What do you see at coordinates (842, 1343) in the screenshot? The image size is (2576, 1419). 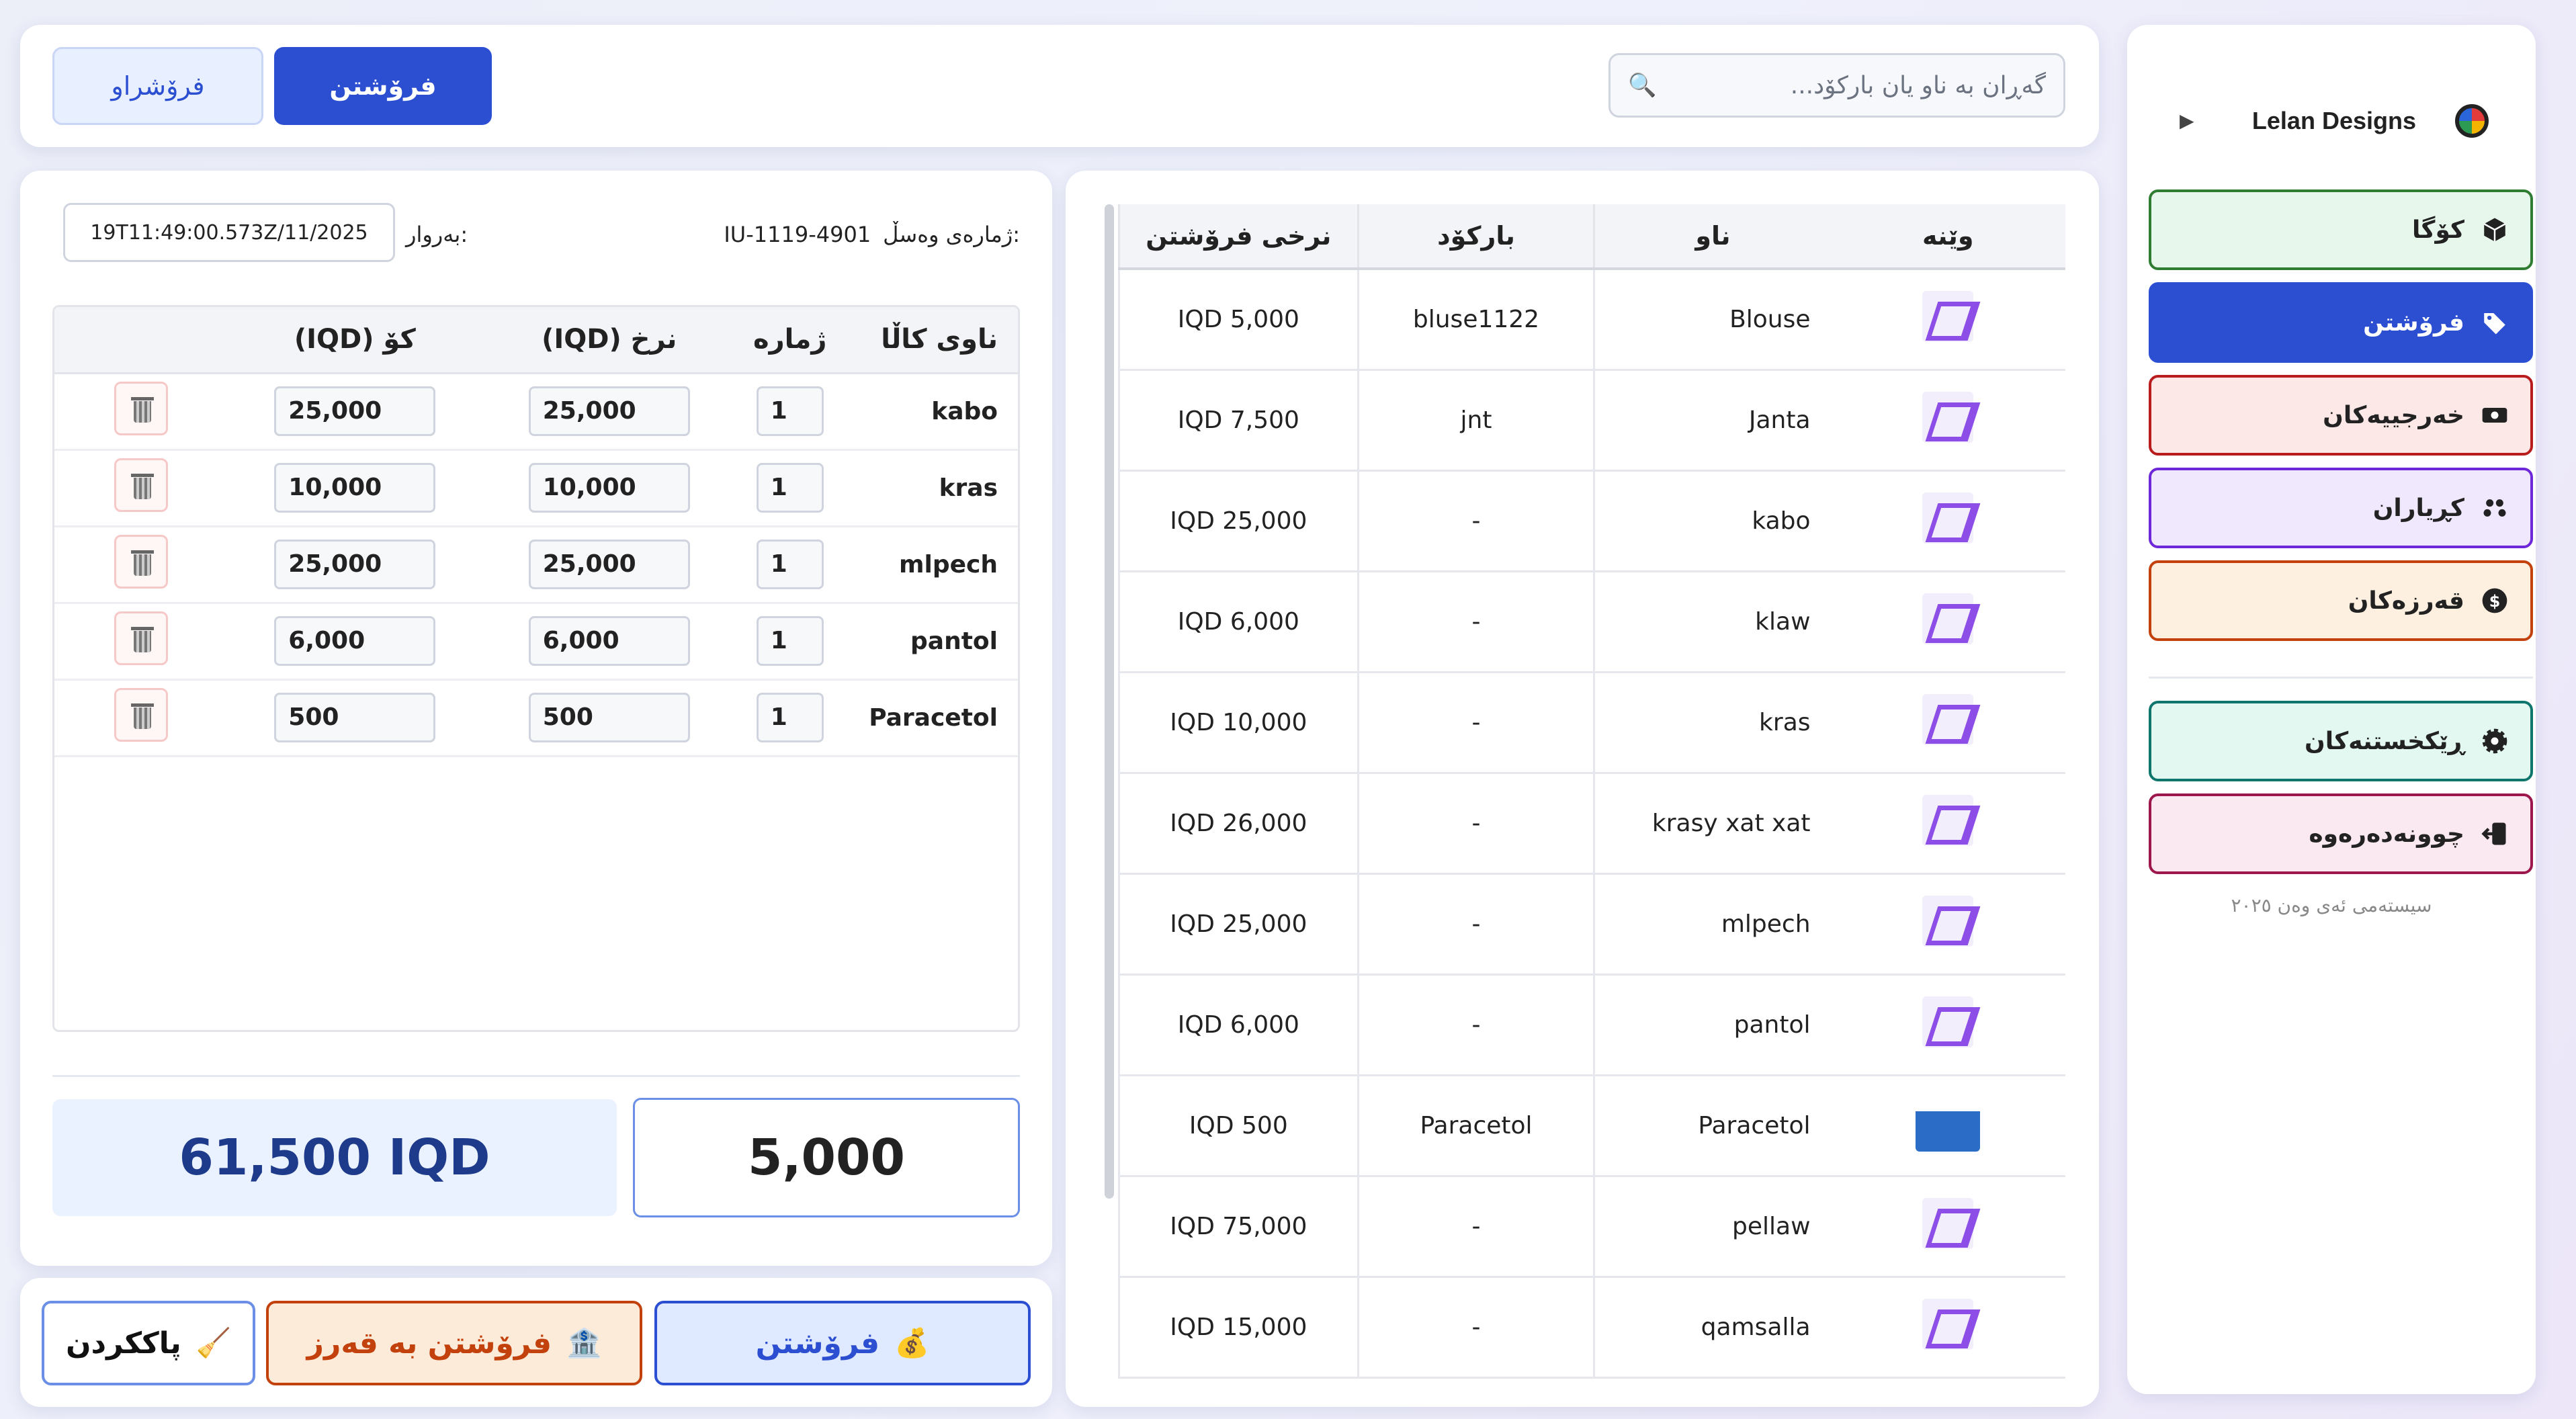 I see `sell-button: فرۆشتن 💰` at bounding box center [842, 1343].